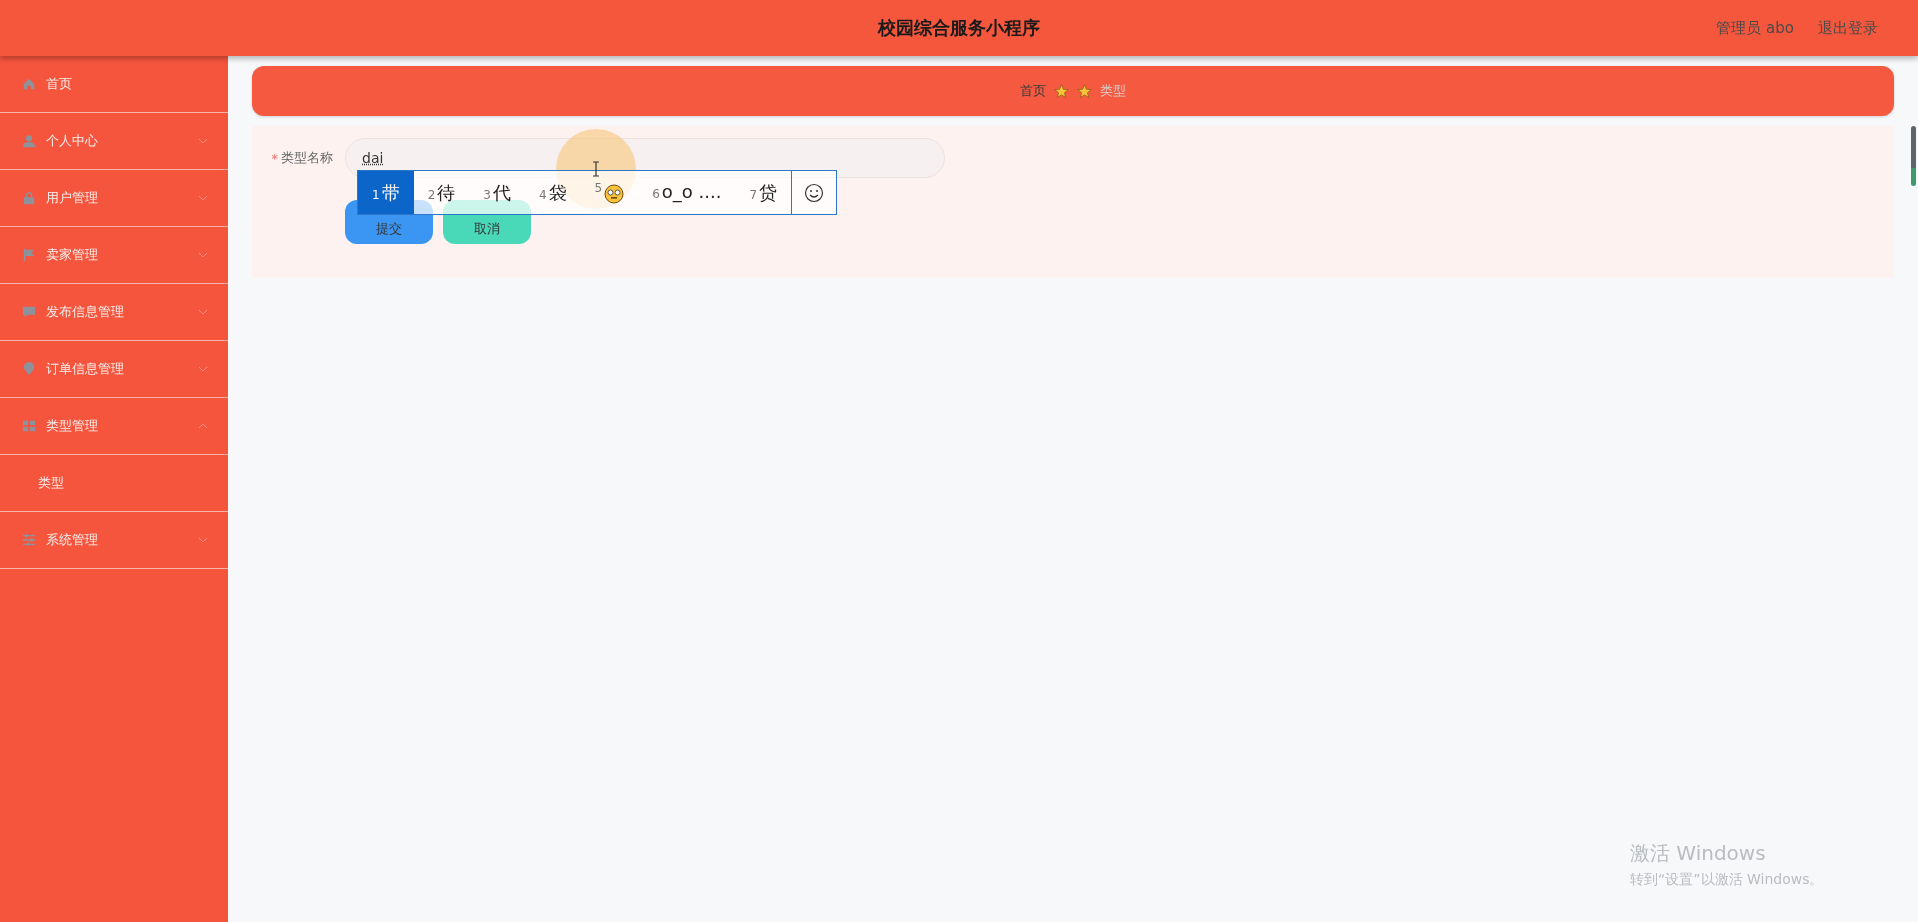 Image resolution: width=1918 pixels, height=922 pixels. I want to click on required-mark: *, so click(274, 158).